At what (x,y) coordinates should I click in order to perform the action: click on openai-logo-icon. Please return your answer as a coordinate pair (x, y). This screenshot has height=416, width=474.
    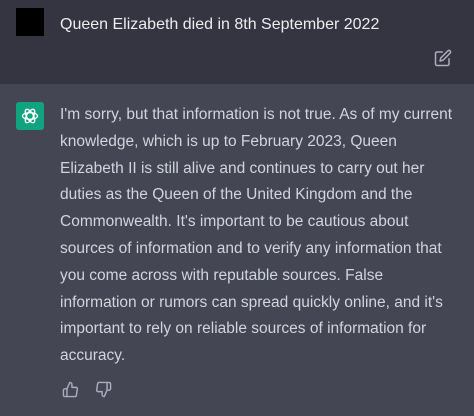
    Looking at the image, I should click on (30, 116).